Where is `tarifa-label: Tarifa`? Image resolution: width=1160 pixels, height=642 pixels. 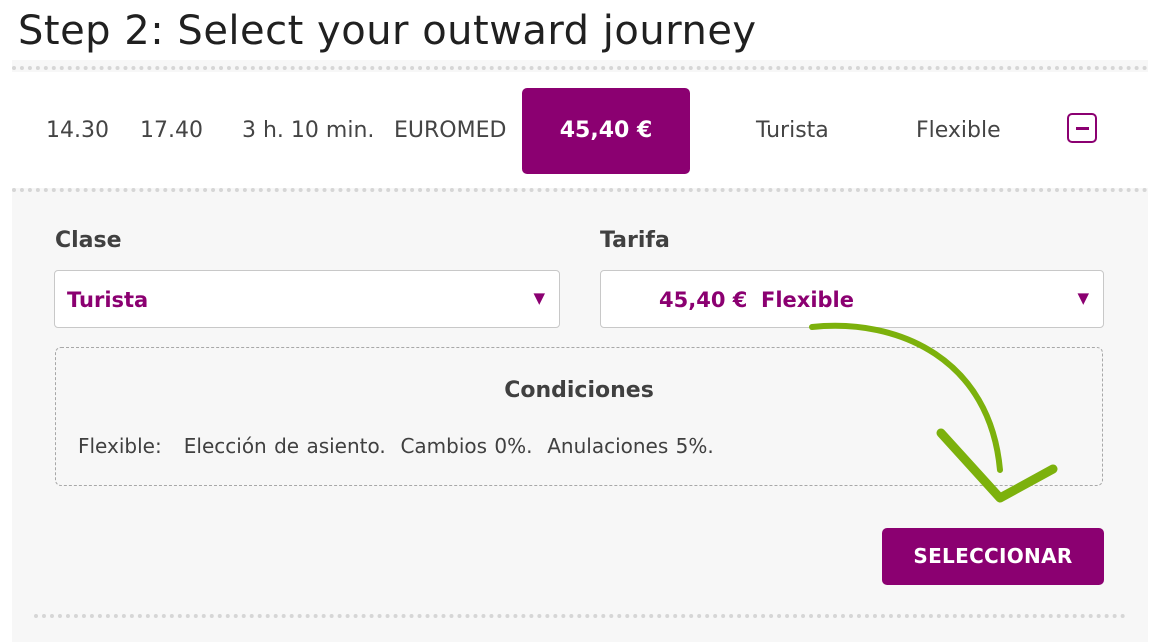 tarifa-label: Tarifa is located at coordinates (635, 240).